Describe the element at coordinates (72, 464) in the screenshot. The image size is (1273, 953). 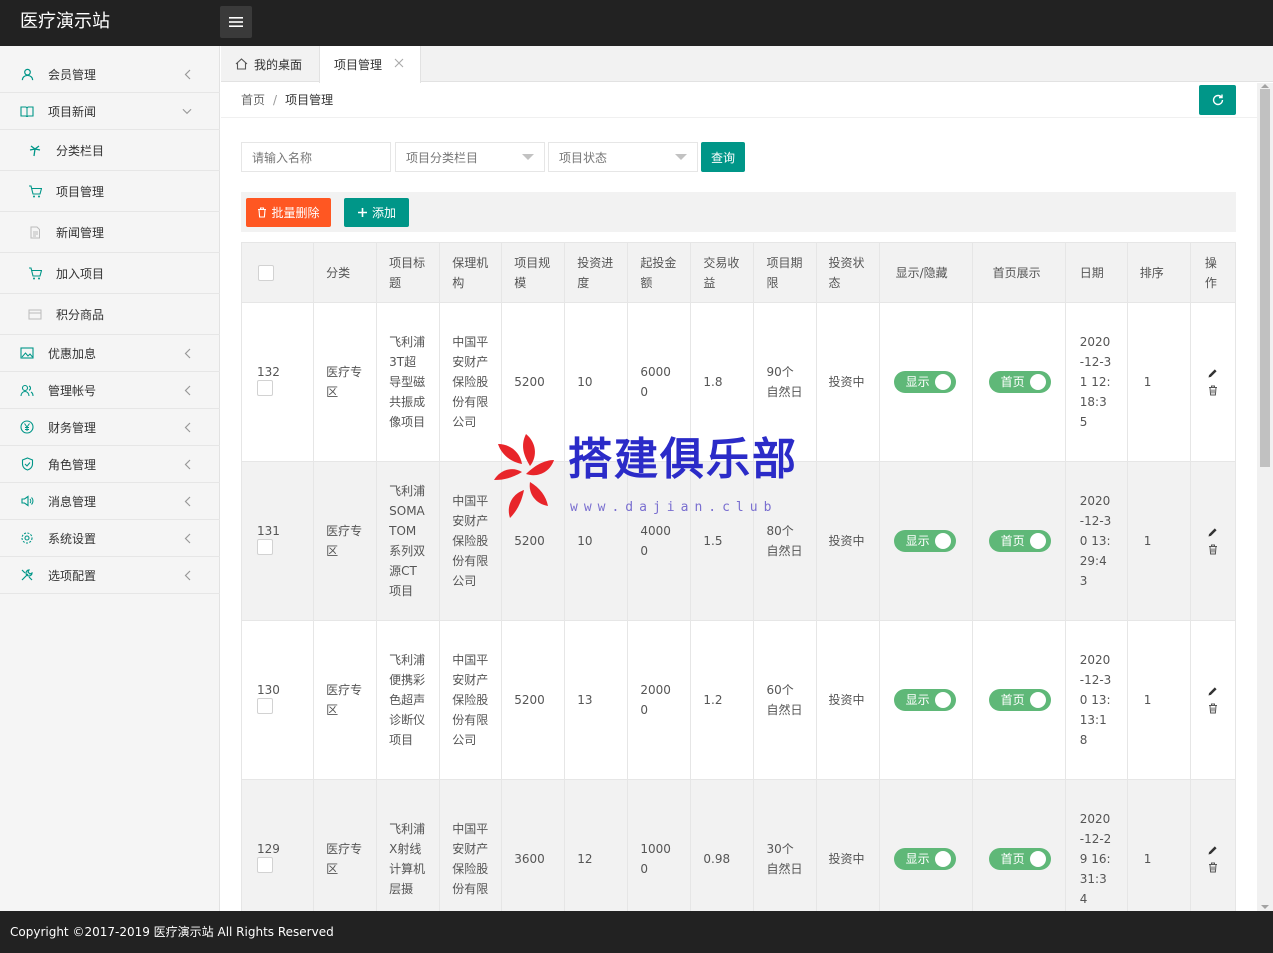
I see `sidebar-item-label: 角色管理` at that location.